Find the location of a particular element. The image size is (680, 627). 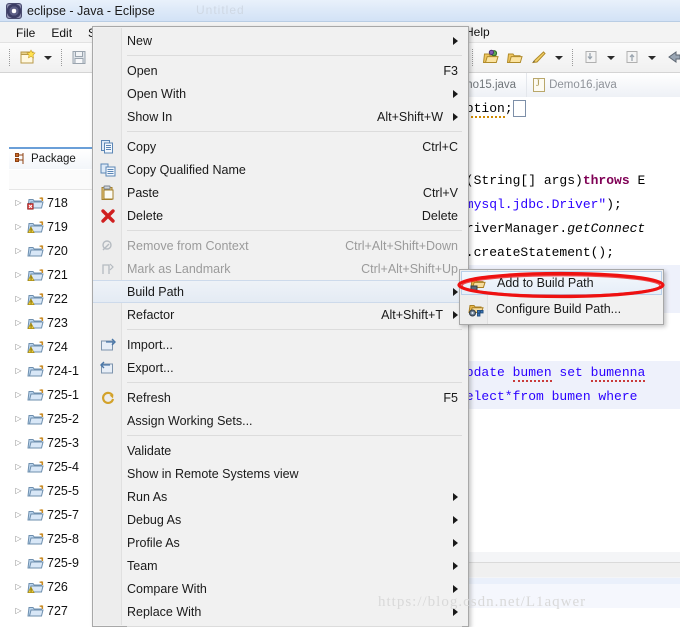

tree-item-label: 720 is located at coordinates (57, 251).